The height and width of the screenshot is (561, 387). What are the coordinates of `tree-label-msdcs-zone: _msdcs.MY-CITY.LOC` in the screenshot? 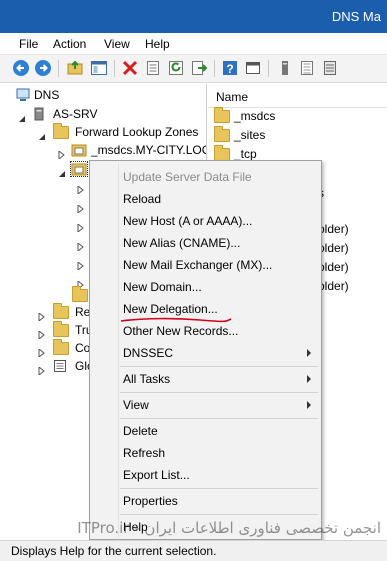 It's located at (149, 150).